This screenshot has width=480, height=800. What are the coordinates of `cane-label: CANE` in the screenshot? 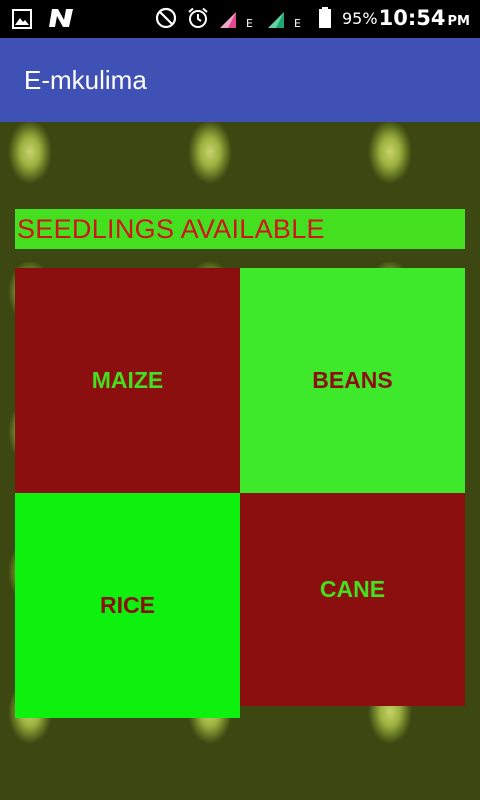 It's located at (352, 589).